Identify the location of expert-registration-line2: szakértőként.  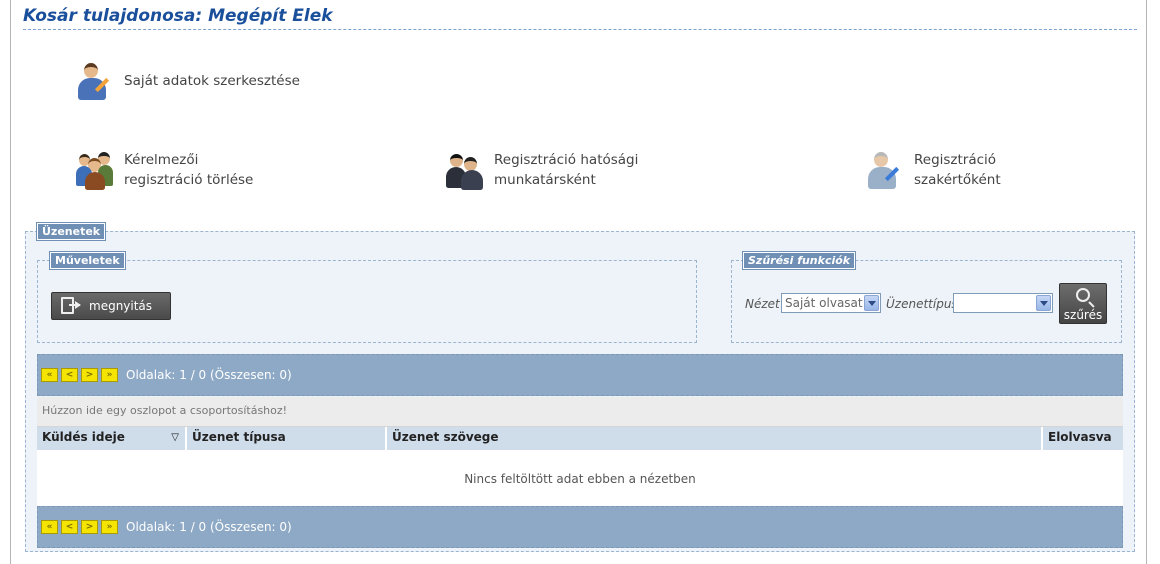
(957, 180).